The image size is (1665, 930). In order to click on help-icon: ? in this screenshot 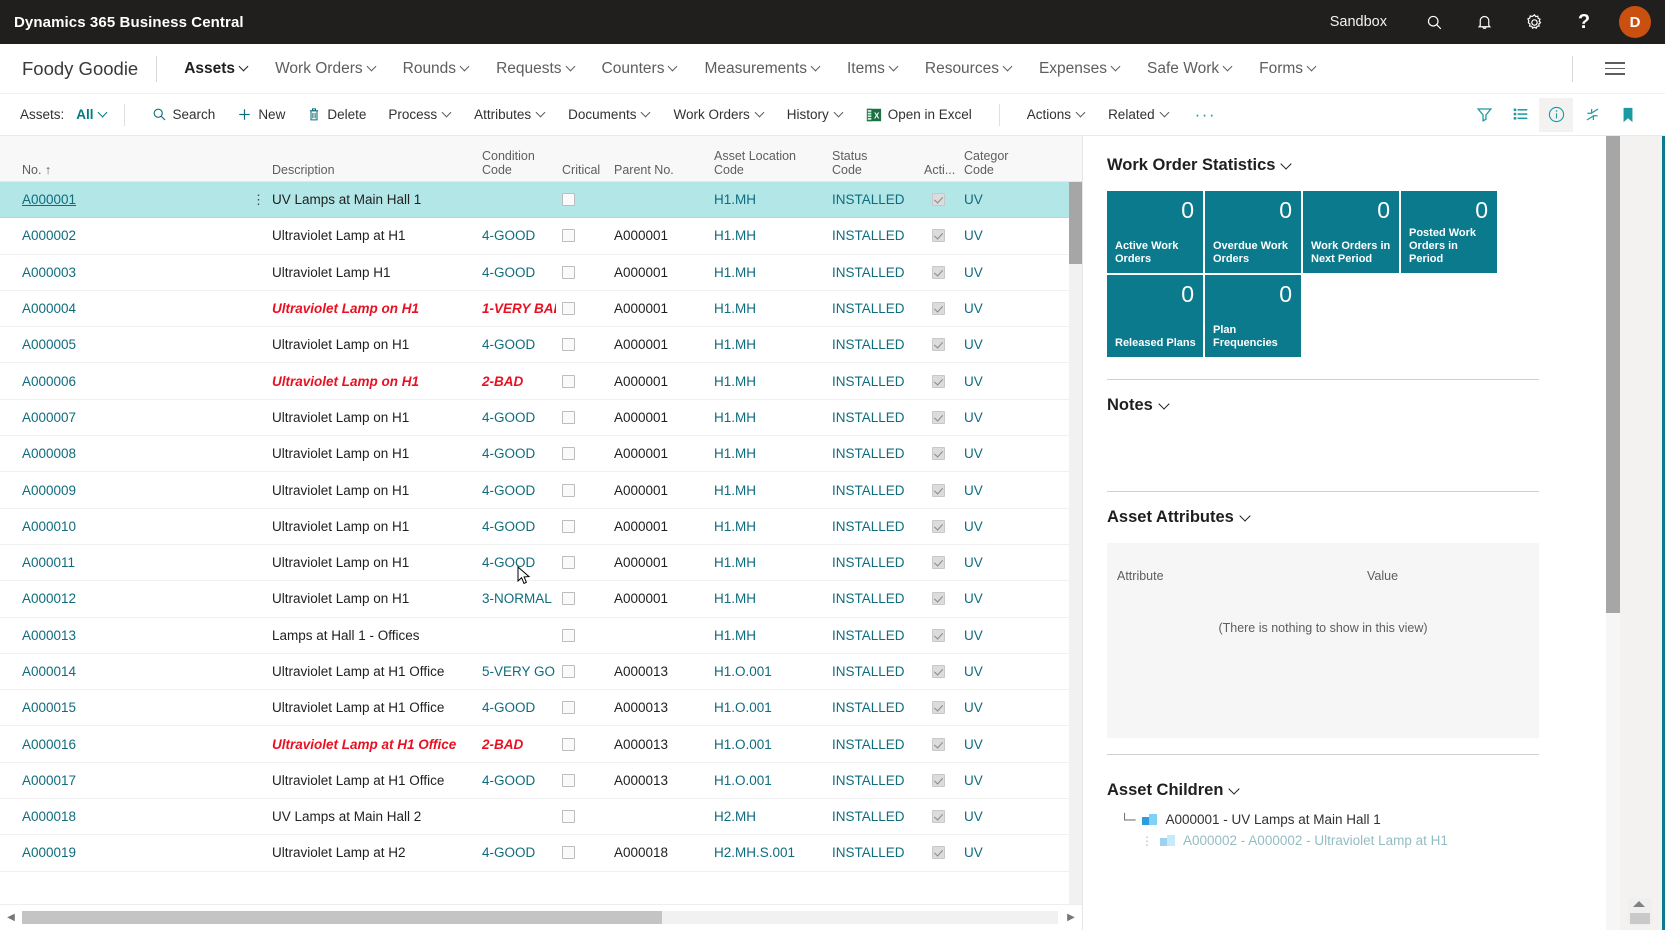, I will do `click(1584, 22)`.